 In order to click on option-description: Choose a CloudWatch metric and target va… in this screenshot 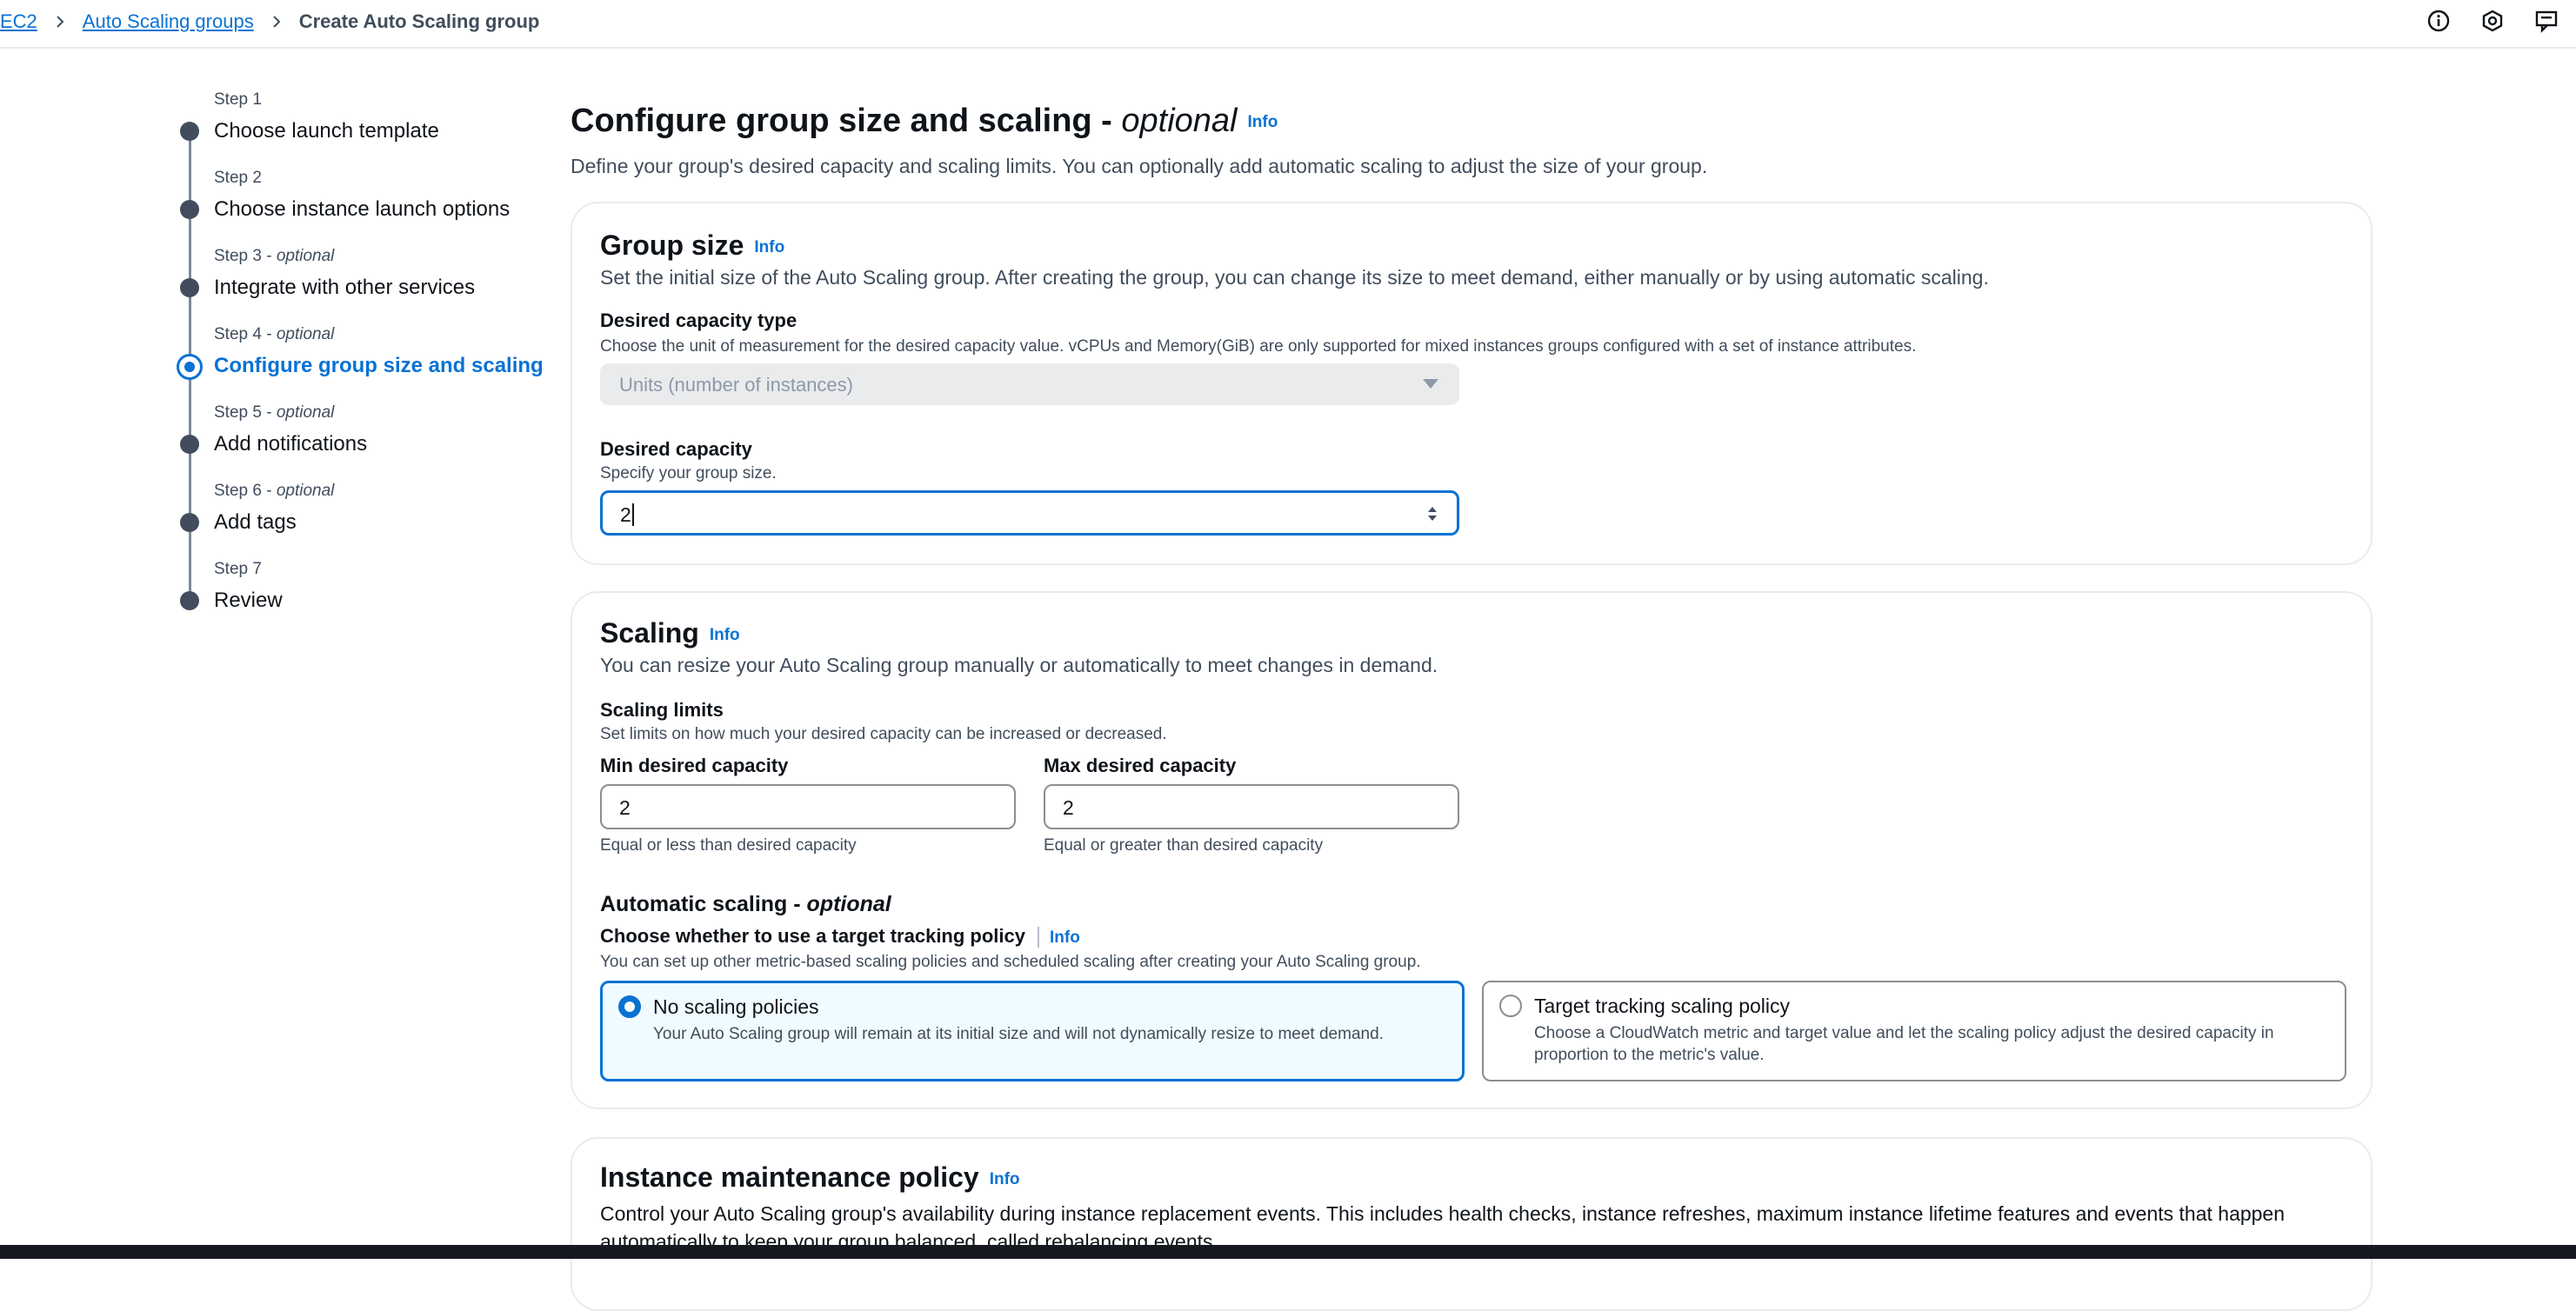, I will do `click(1904, 1044)`.